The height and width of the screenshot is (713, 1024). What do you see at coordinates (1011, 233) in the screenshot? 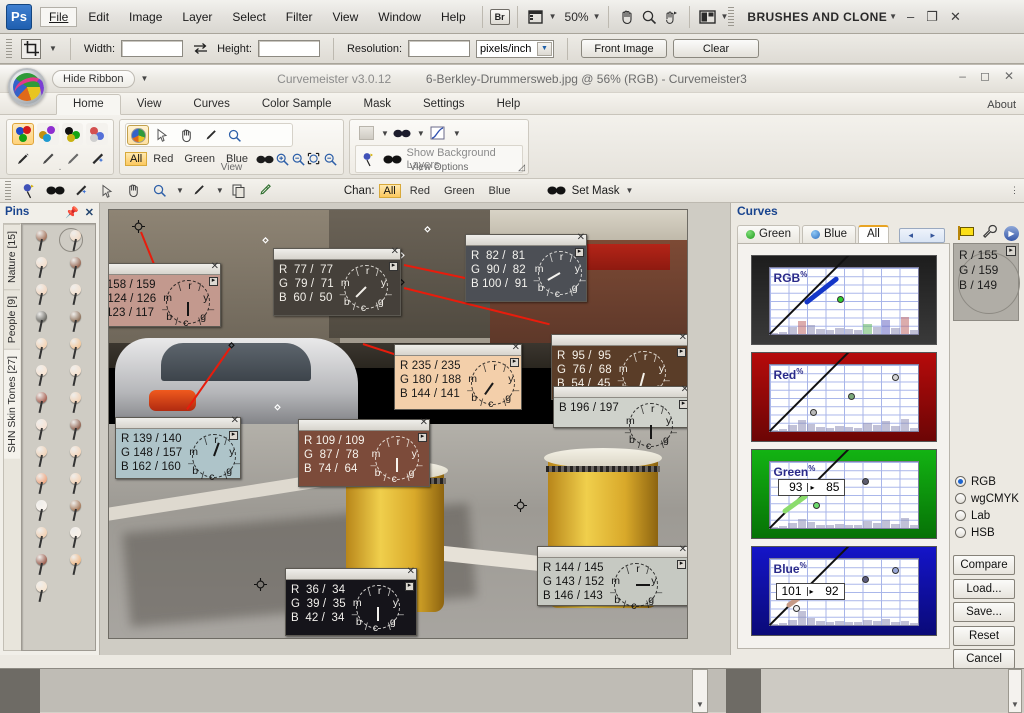
I see `play-icon: ▶` at bounding box center [1011, 233].